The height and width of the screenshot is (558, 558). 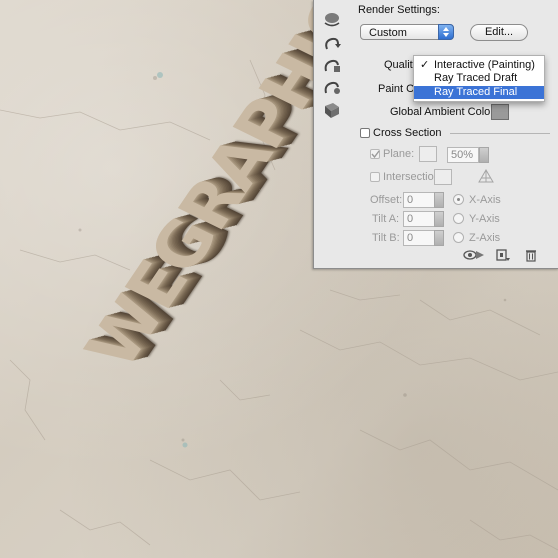 I want to click on tilt-b-field: 0, so click(x=419, y=238).